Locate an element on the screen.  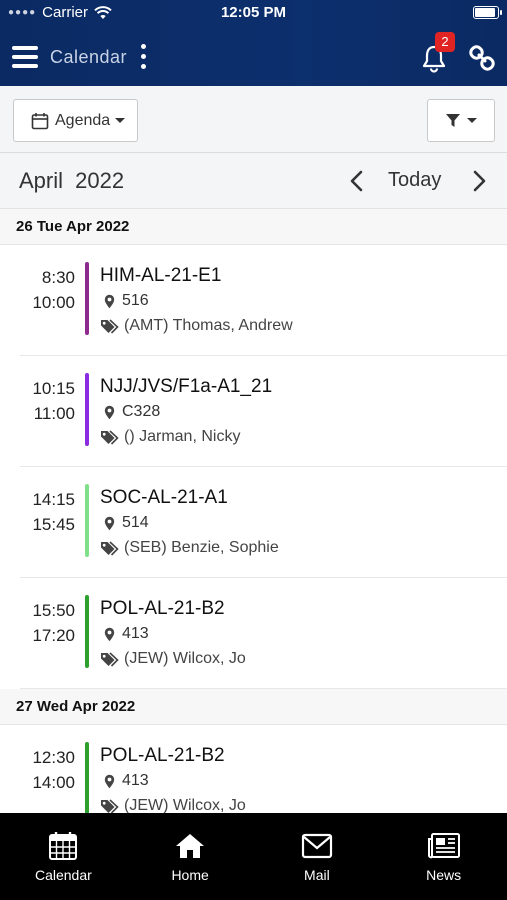
event-times: 14:15 15:45 is located at coordinates (47, 512).